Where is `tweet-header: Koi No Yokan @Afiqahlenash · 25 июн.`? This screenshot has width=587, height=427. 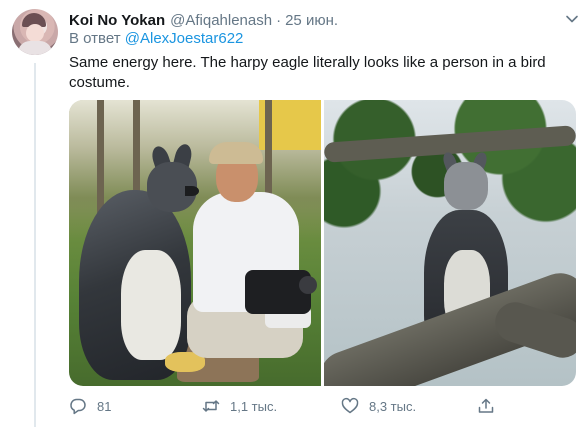
tweet-header: Koi No Yokan @Afiqahlenash · 25 июн. is located at coordinates (203, 20).